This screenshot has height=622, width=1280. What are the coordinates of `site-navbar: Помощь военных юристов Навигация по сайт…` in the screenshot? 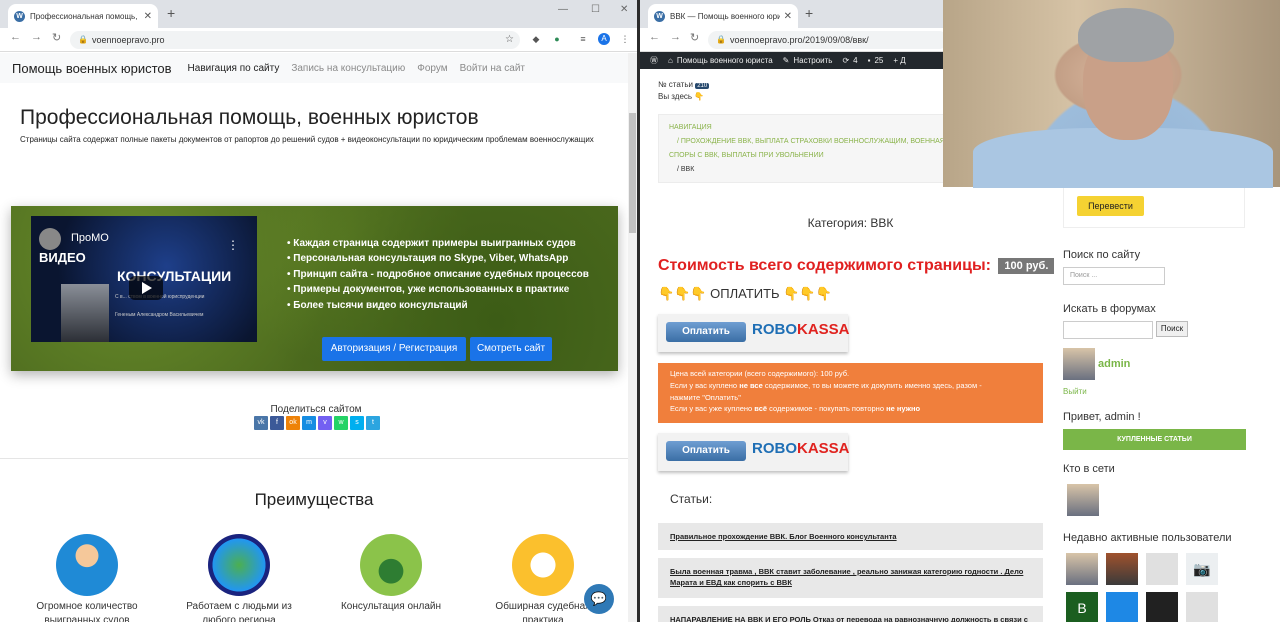 It's located at (314, 68).